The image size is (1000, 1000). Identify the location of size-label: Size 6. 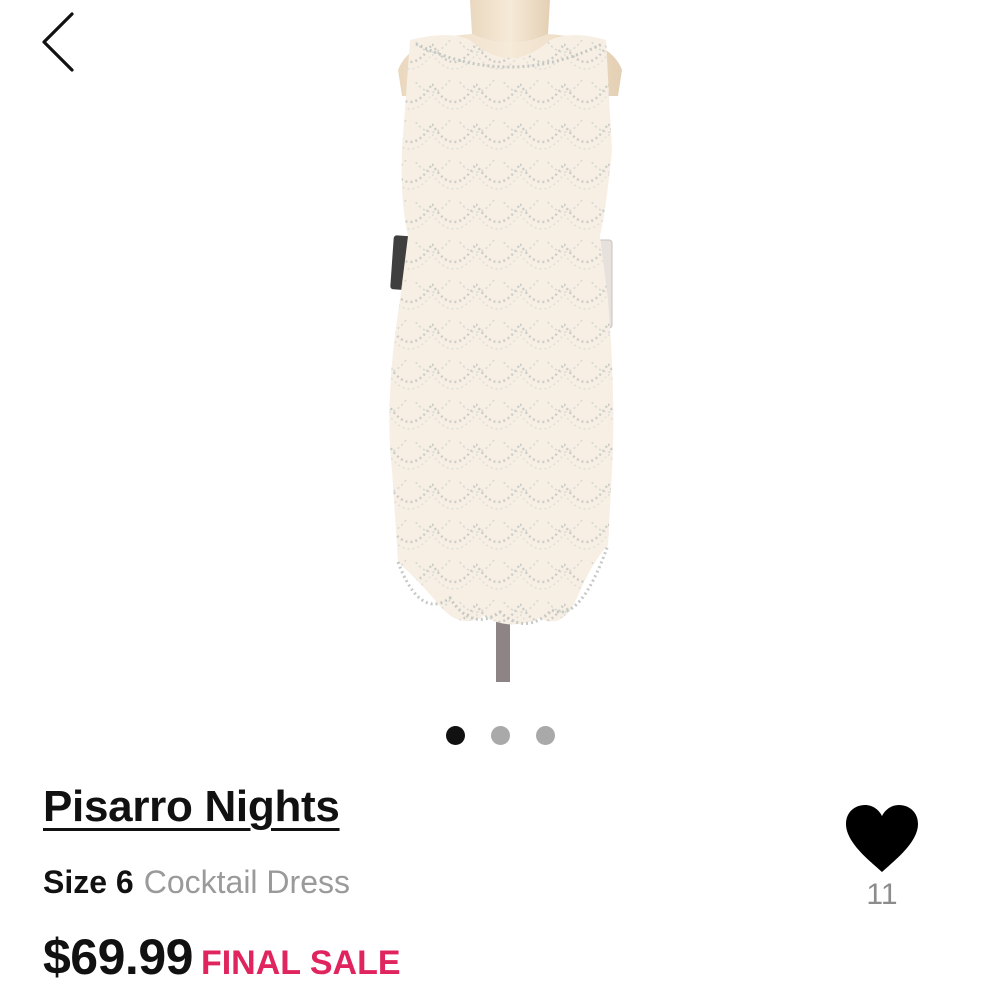
(88, 882).